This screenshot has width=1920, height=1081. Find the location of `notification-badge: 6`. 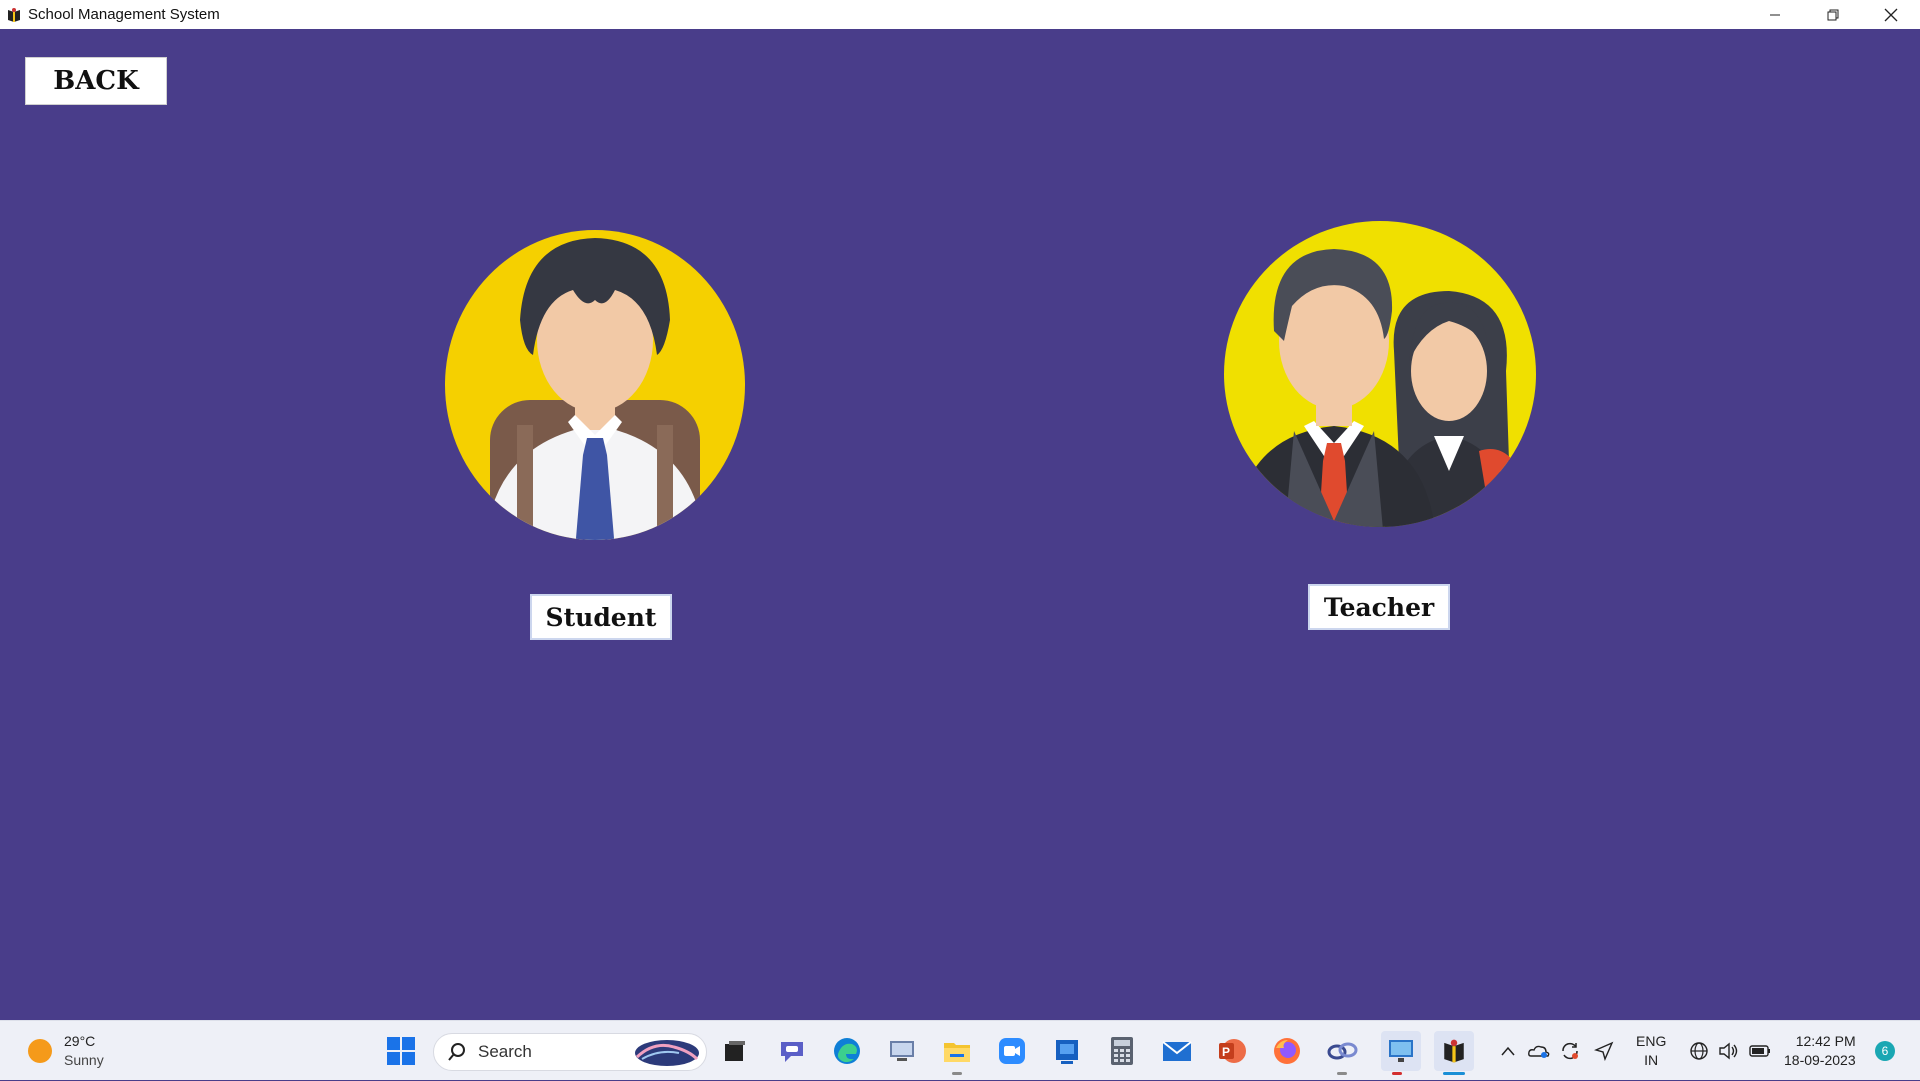

notification-badge: 6 is located at coordinates (1885, 1051).